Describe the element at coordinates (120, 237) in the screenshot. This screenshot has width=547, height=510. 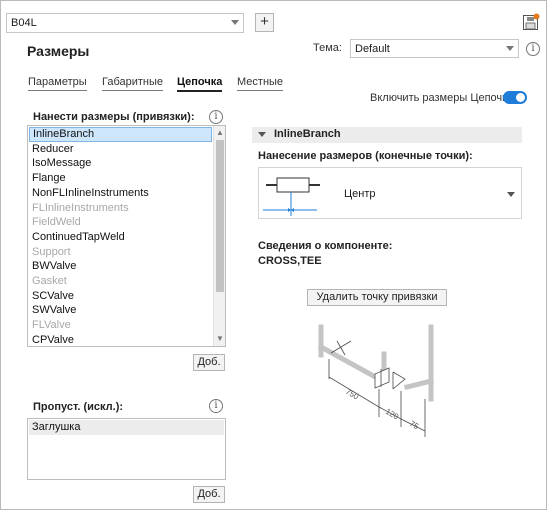
I see `list-item: ContinuedTapWeld` at that location.